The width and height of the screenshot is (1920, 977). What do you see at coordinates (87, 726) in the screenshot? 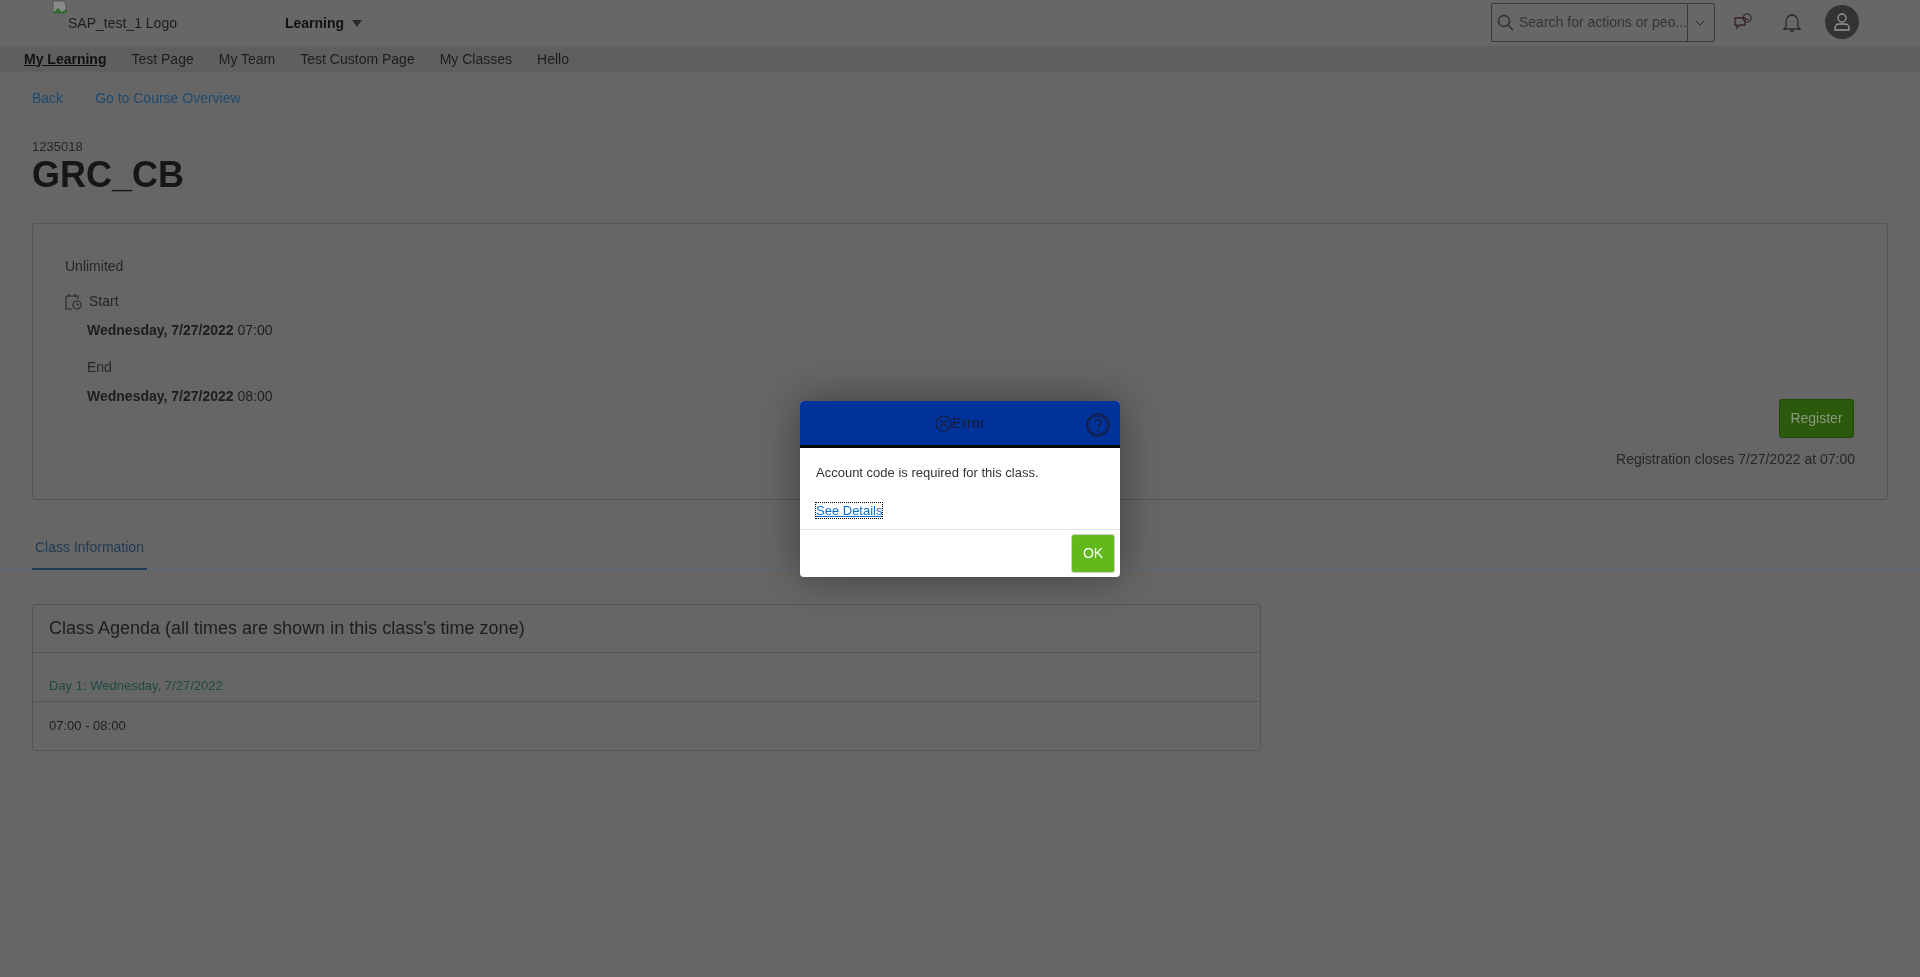
I see `session-time: 07:00 - 08:00` at bounding box center [87, 726].